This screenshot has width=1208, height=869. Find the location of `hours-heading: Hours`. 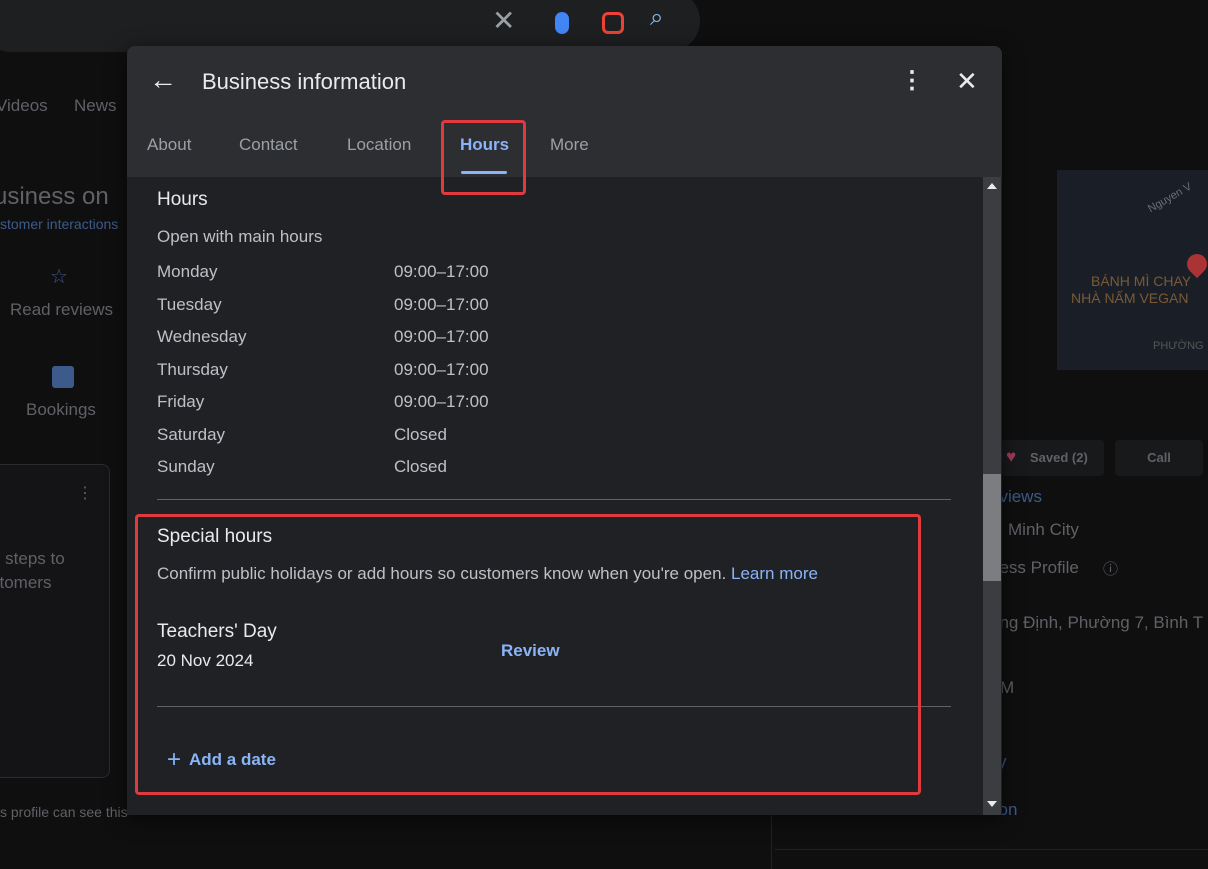

hours-heading: Hours is located at coordinates (182, 199).